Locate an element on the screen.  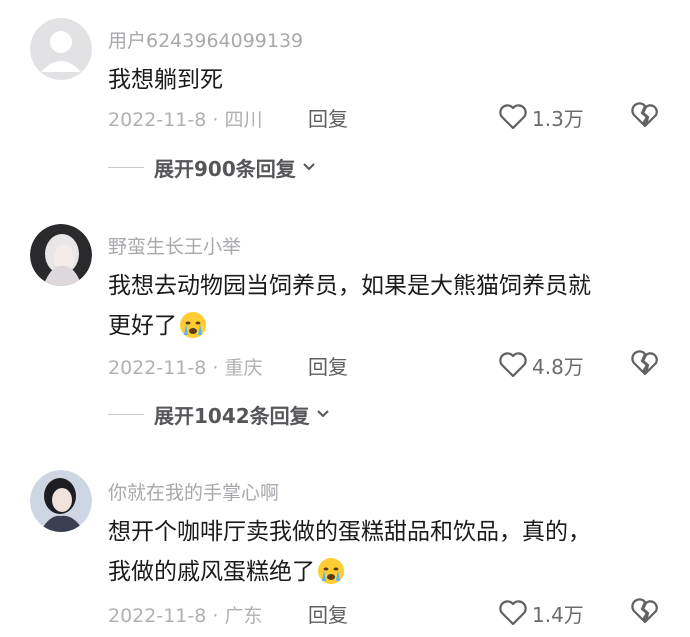
expand-replies: 展开1042条回复 is located at coordinates (219, 414).